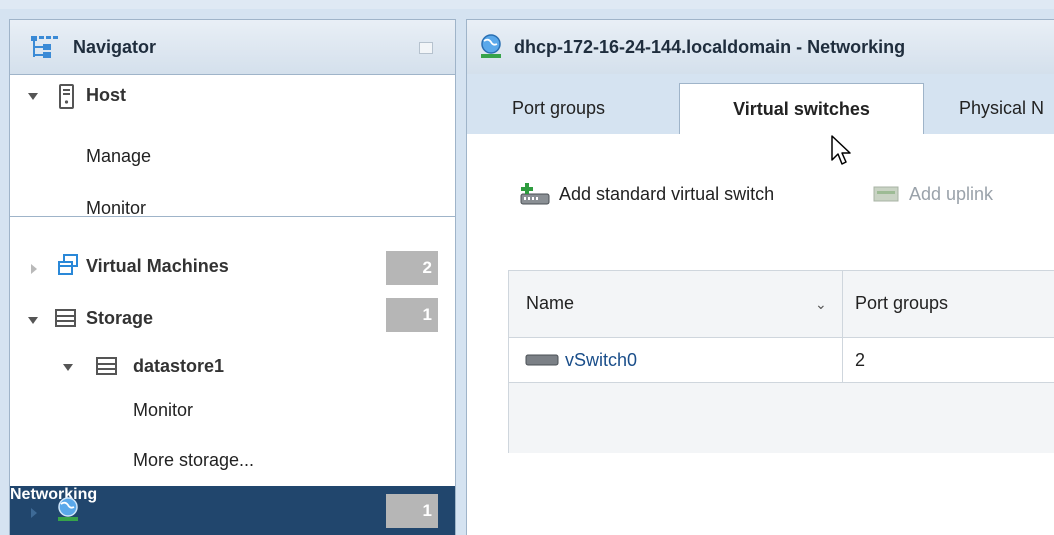 The width and height of the screenshot is (1054, 535). Describe the element at coordinates (106, 366) in the screenshot. I see `datastore-icon` at that location.